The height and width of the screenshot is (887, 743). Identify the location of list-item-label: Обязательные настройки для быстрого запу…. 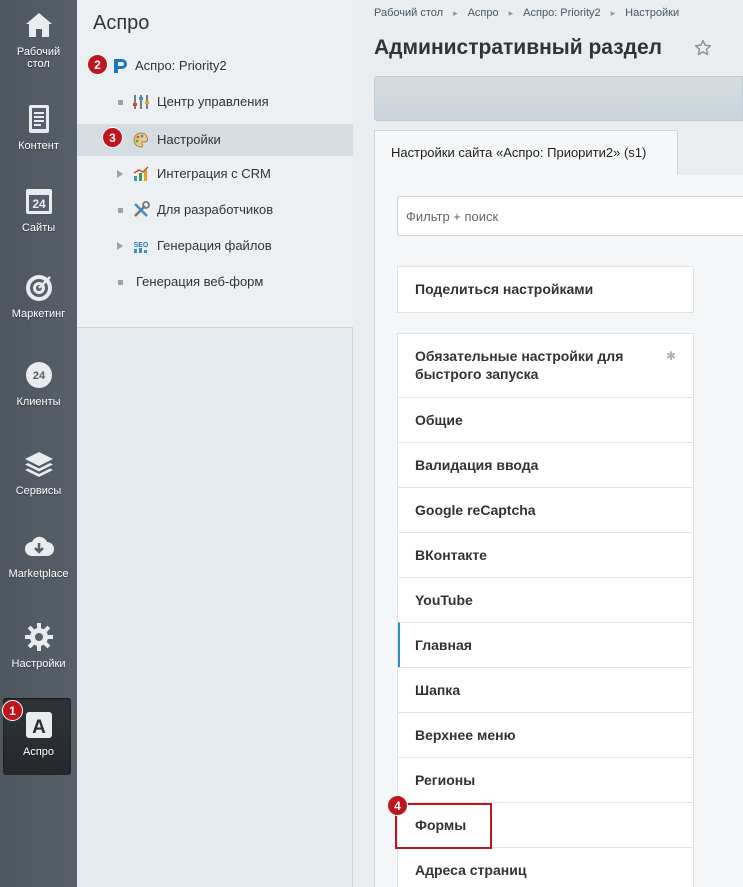
(519, 365).